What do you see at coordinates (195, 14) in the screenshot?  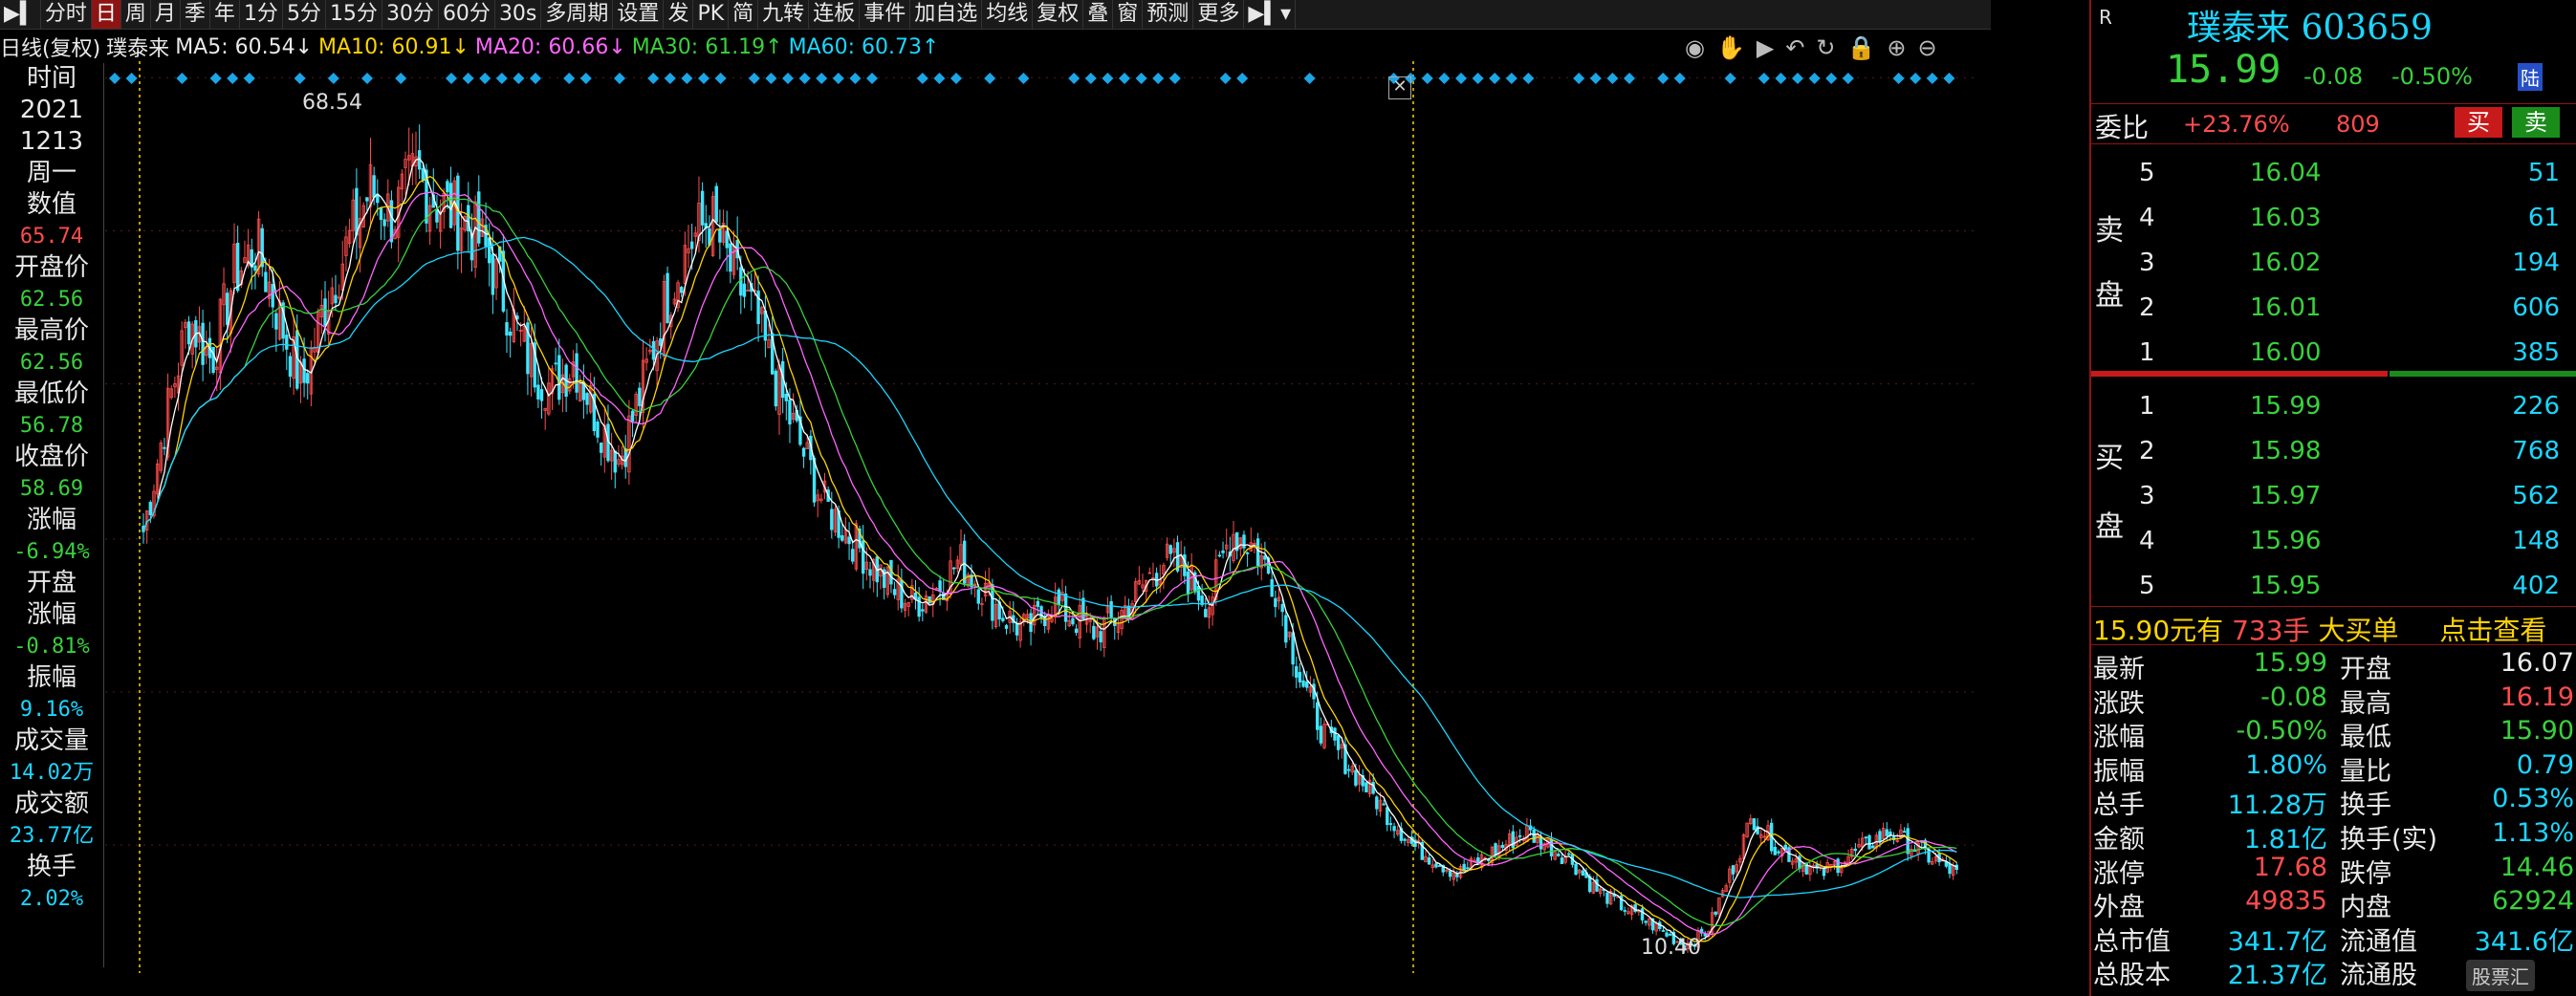 I see `toolbar-item: 季` at bounding box center [195, 14].